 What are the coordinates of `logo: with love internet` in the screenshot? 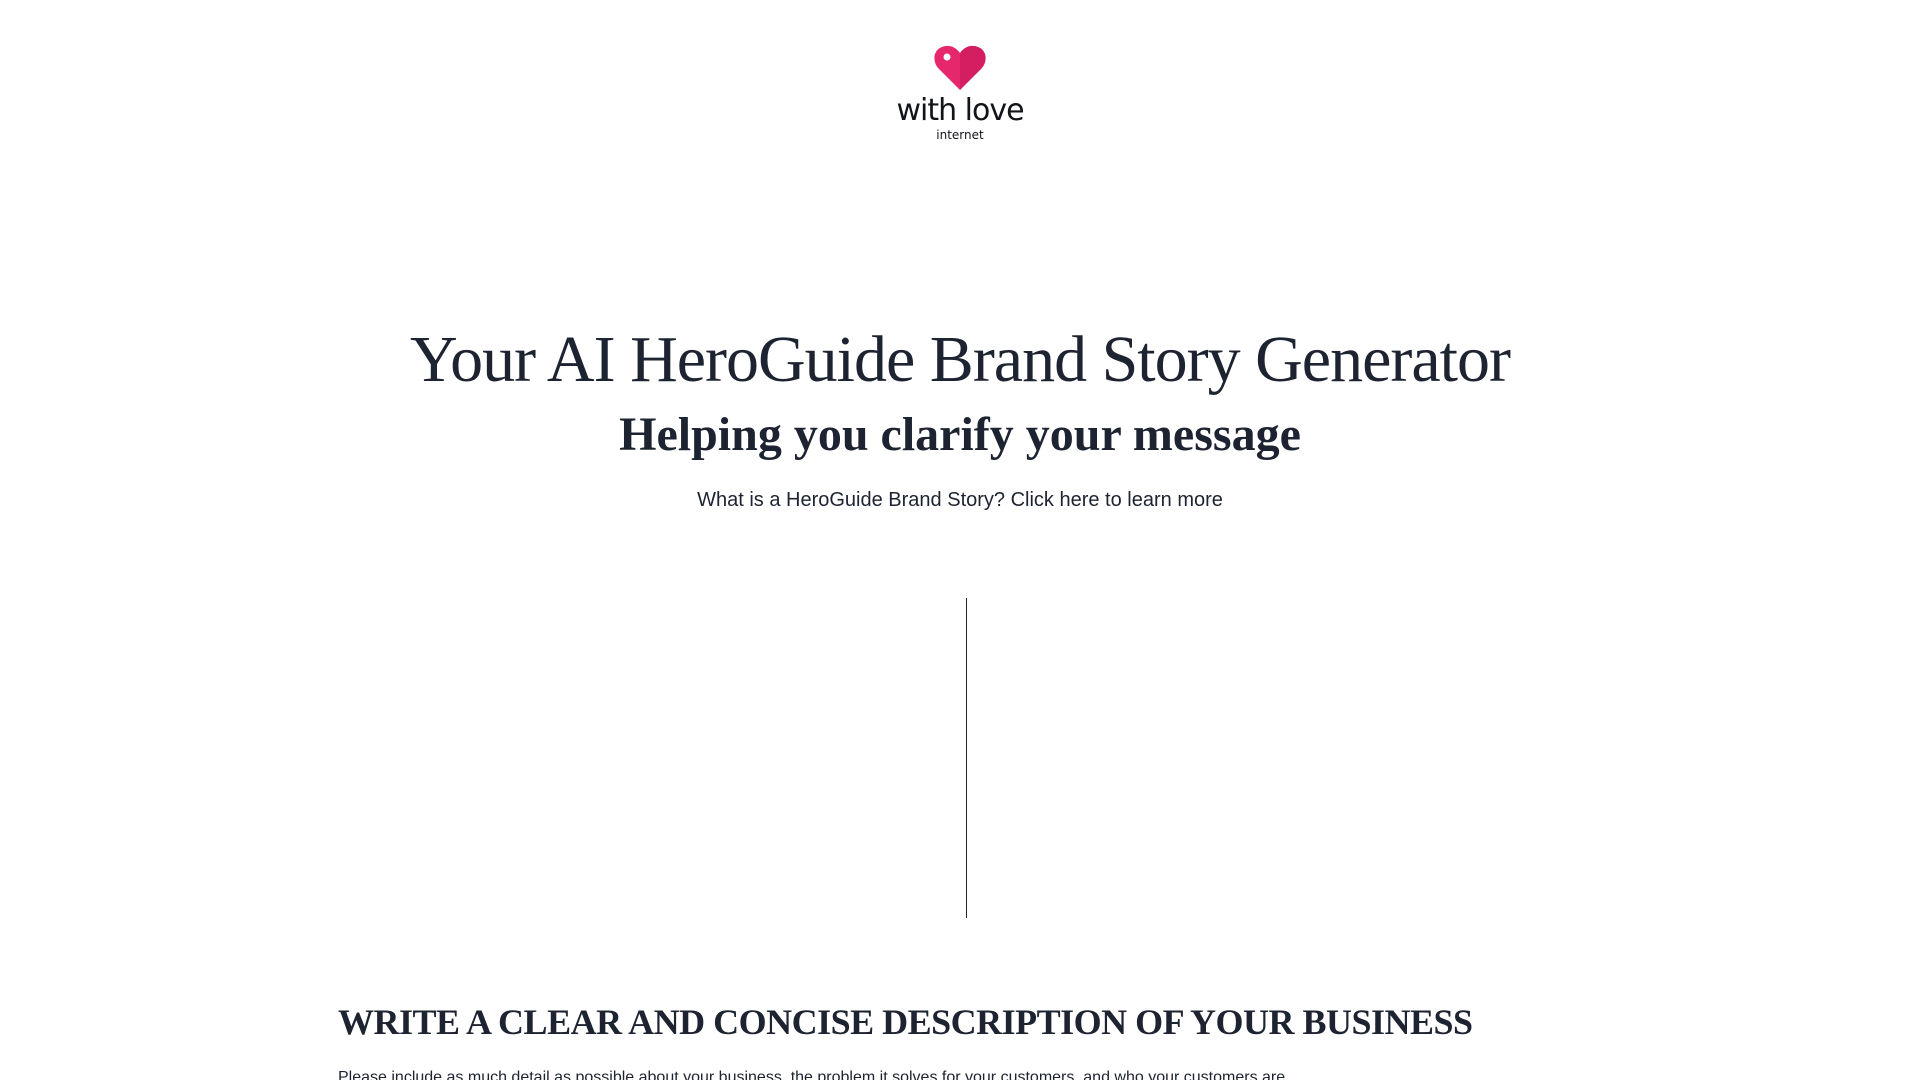 It's located at (960, 93).